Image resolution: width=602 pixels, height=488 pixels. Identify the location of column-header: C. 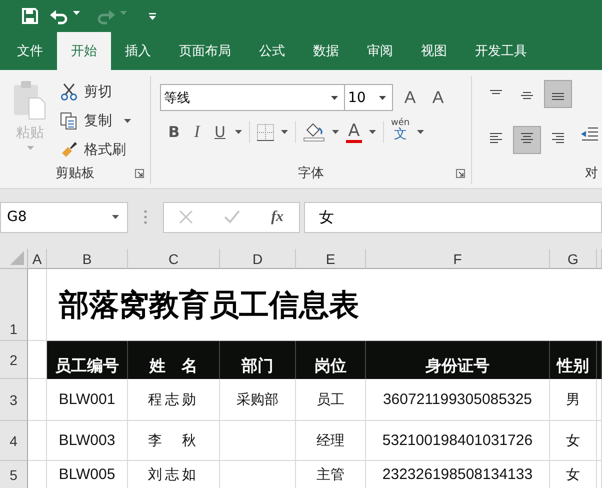
(174, 259).